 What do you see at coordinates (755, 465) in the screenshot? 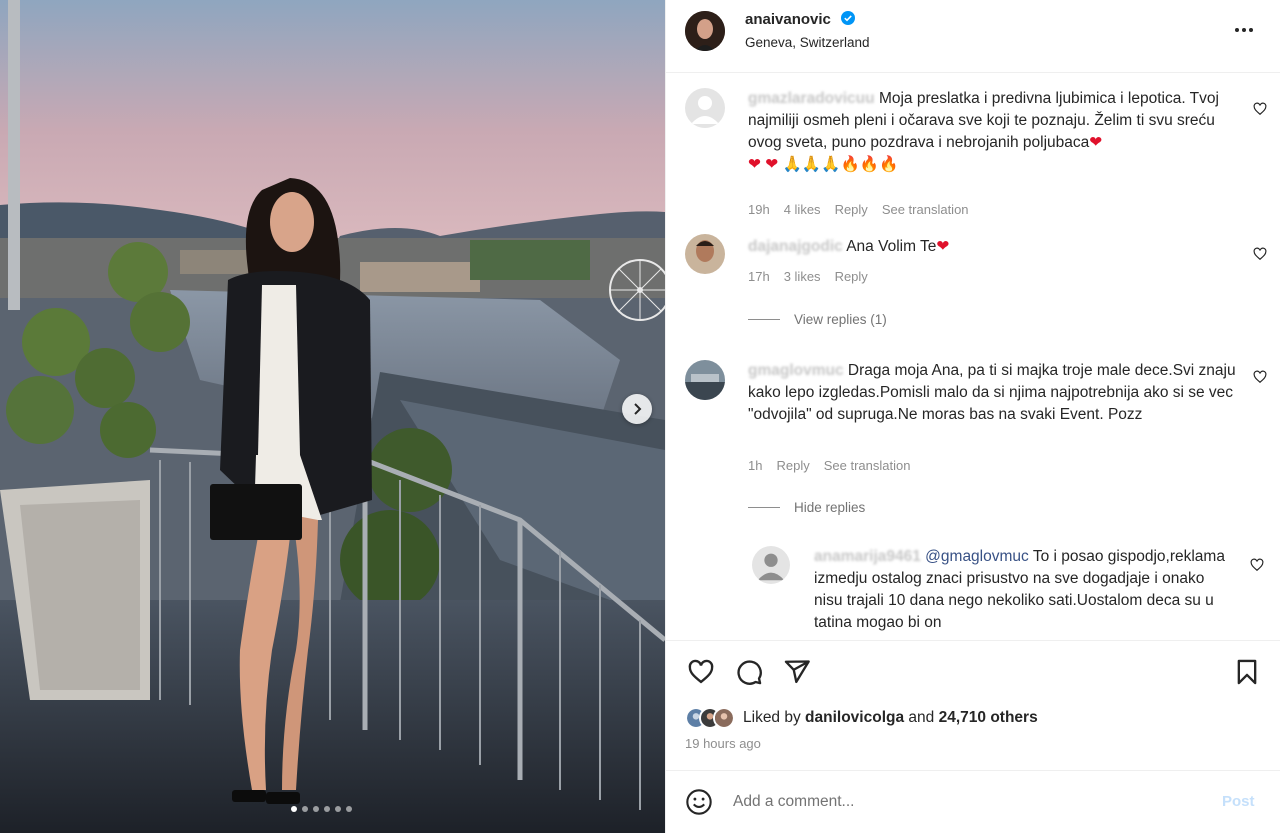
I see `comment-time: 1h` at bounding box center [755, 465].